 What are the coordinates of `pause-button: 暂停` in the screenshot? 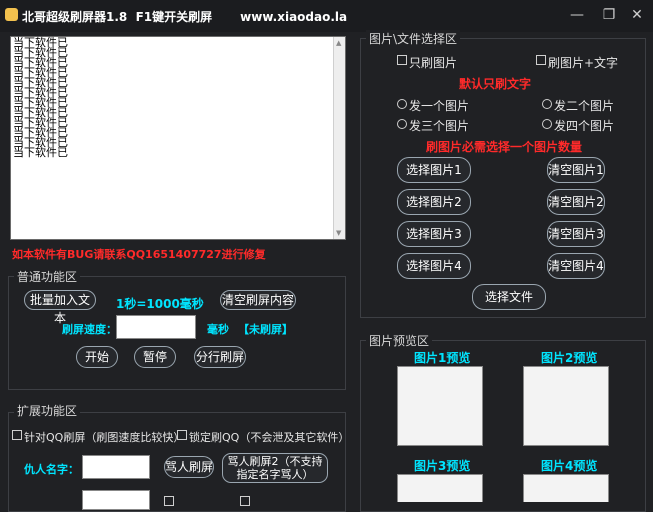 It's located at (155, 357).